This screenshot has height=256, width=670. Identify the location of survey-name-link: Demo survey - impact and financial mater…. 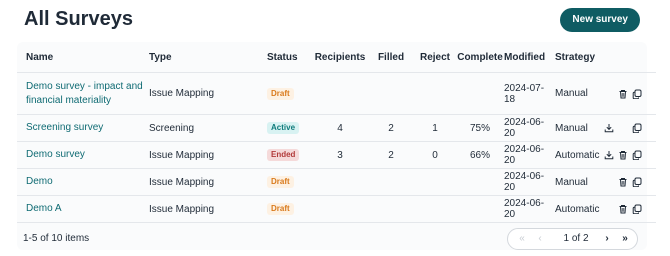
(84, 93).